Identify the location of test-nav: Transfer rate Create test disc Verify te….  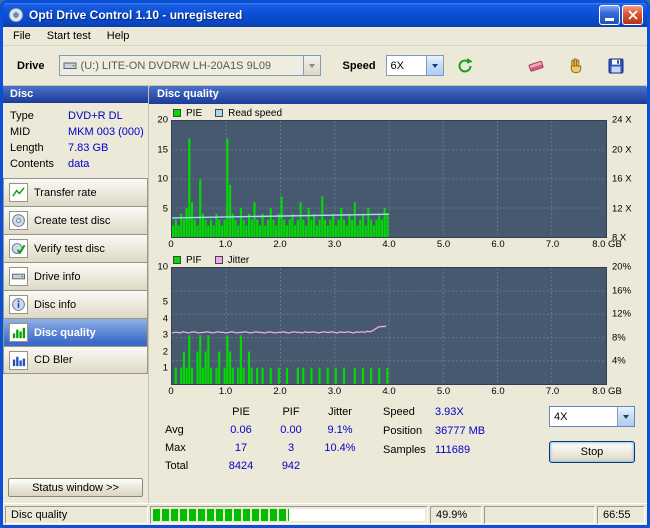
(75, 276).